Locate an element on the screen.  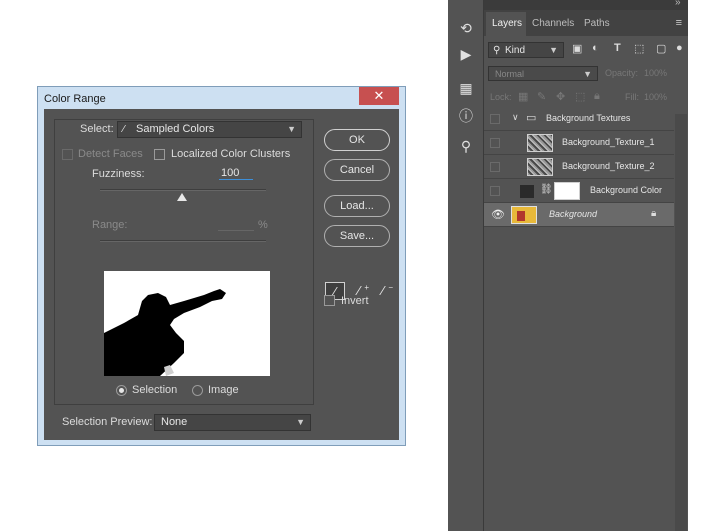
filter-kind-value: Kind is located at coordinates (515, 50).